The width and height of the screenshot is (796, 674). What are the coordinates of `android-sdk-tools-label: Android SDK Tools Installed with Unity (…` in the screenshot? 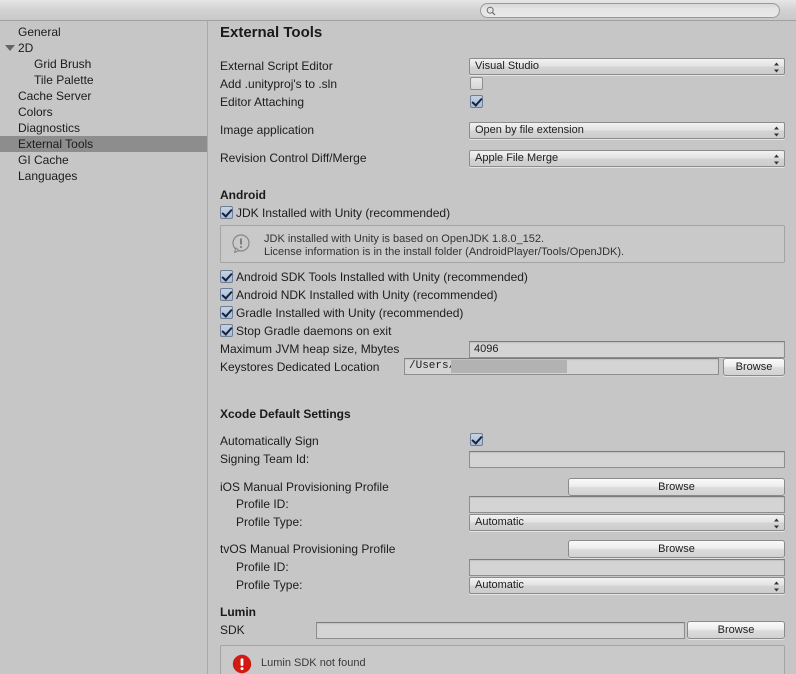 It's located at (382, 277).